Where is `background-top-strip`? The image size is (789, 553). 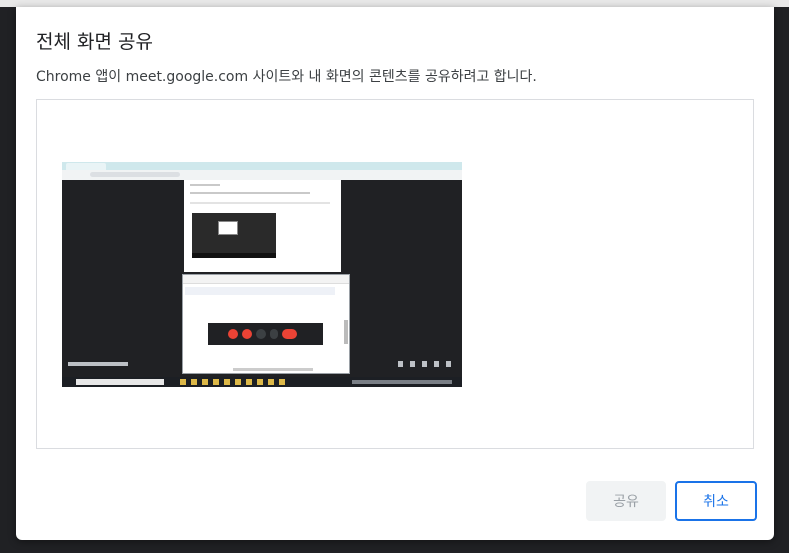 background-top-strip is located at coordinates (394, 3).